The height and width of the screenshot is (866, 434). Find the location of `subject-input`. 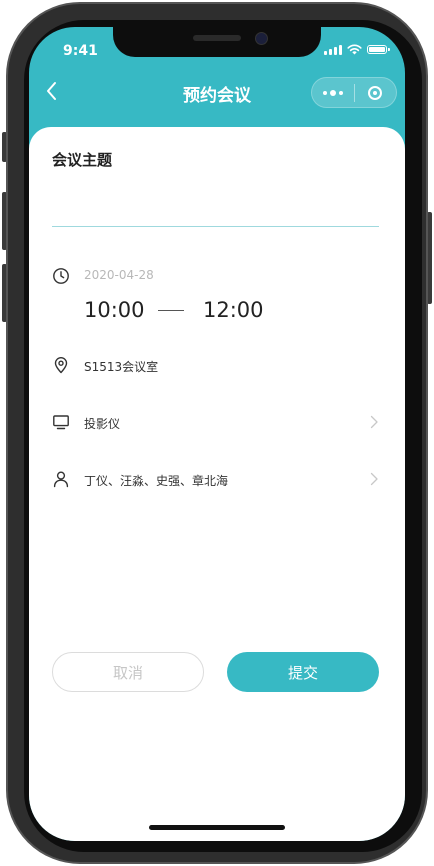

subject-input is located at coordinates (215, 205).